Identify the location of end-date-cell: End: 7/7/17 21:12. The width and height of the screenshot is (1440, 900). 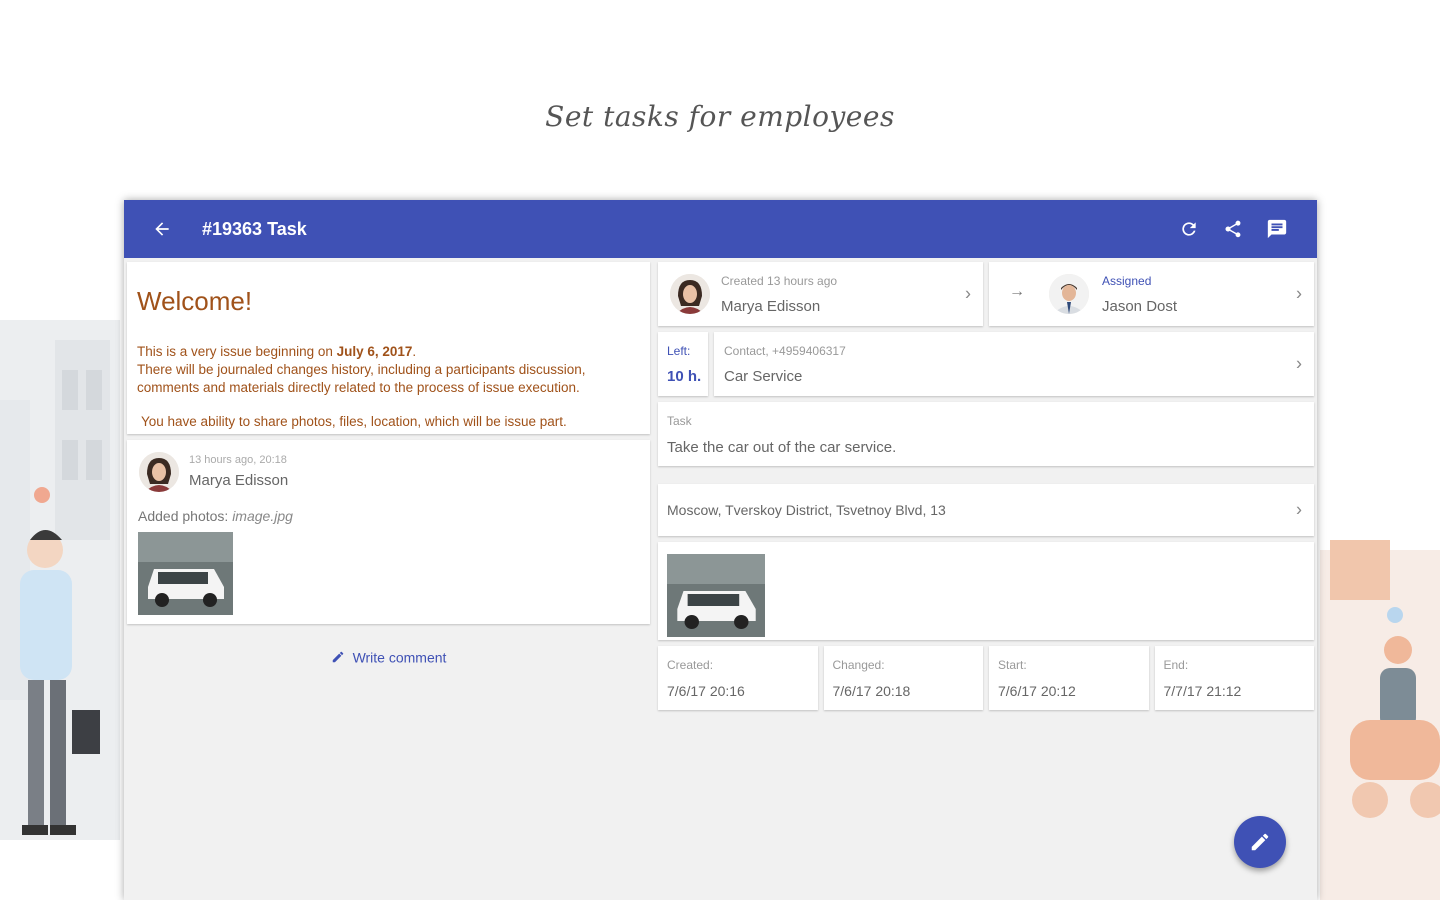
(1234, 678).